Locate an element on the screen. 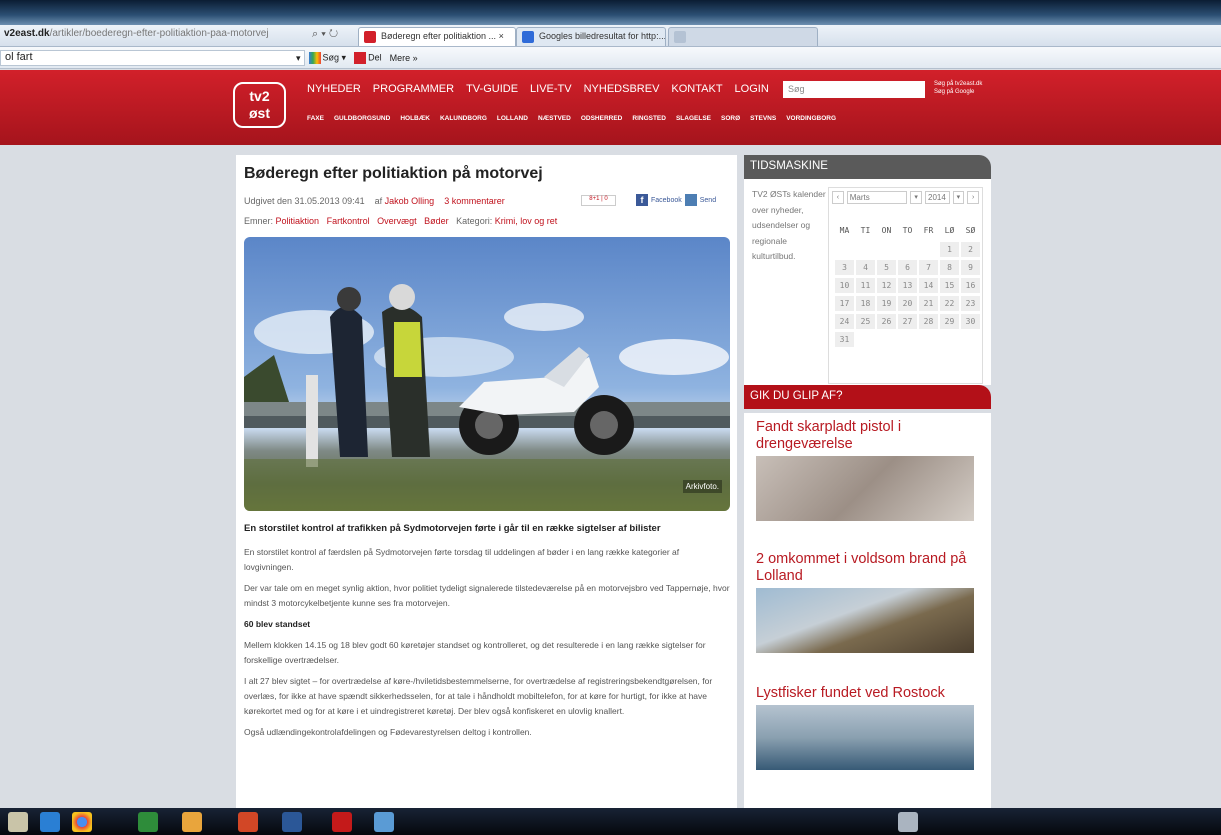 The height and width of the screenshot is (835, 1221). send-button: Send is located at coordinates (708, 200).